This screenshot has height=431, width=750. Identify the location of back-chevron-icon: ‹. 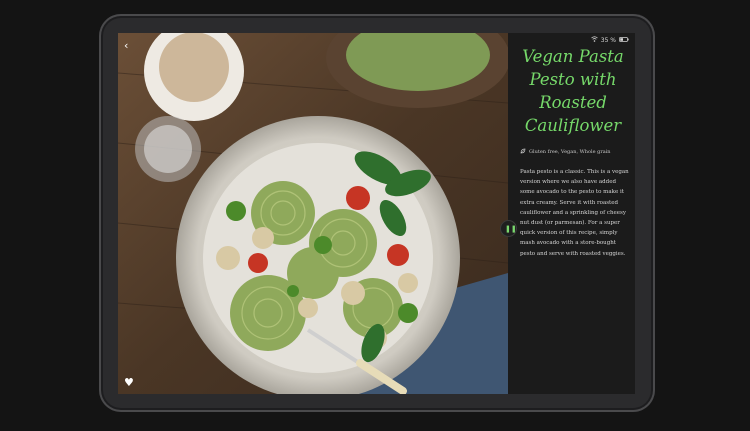
(126, 45).